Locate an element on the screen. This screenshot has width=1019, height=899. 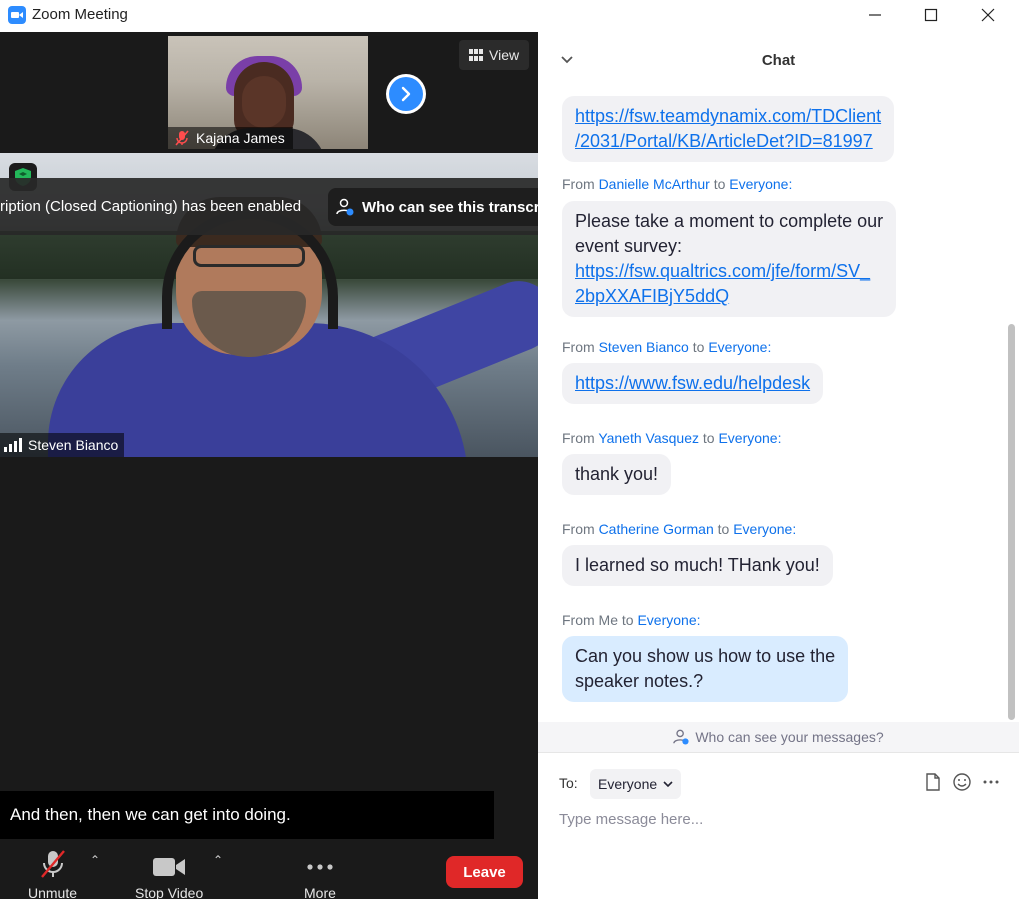
view-label: View is located at coordinates (504, 55).